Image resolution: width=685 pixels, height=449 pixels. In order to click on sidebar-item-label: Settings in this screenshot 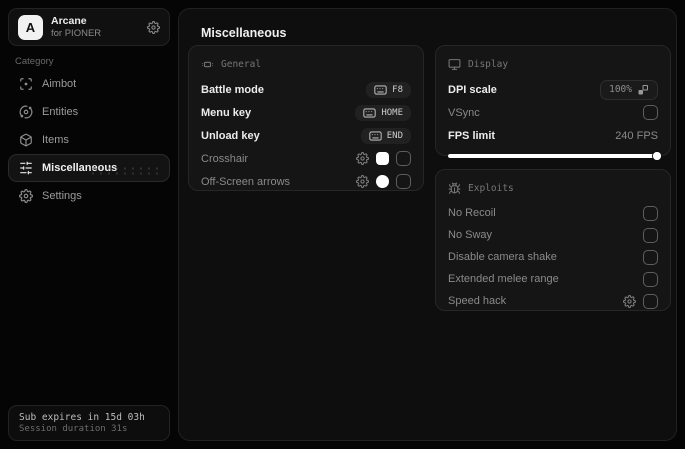, I will do `click(62, 196)`.